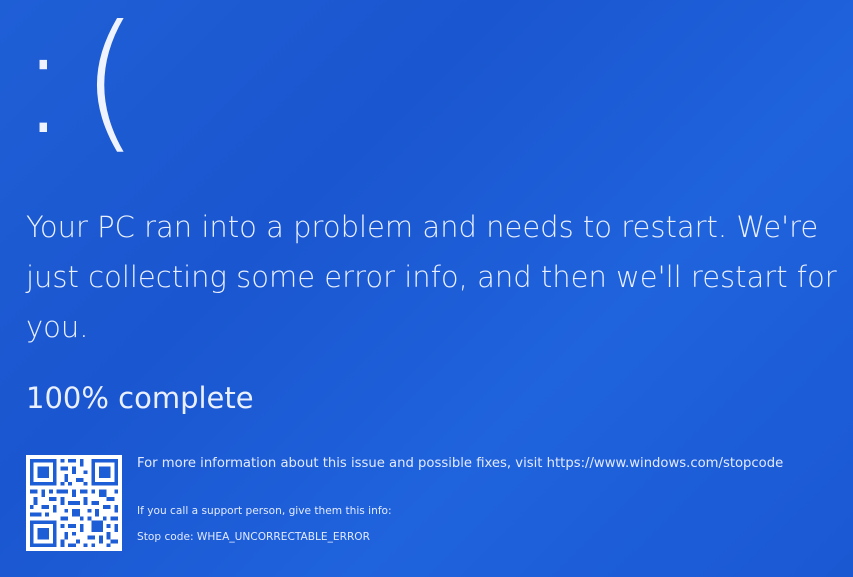 The image size is (853, 577). What do you see at coordinates (254, 537) in the screenshot?
I see `stop-code-text: Stop code: WHEA_UNCORRECTABLE_ERROR` at bounding box center [254, 537].